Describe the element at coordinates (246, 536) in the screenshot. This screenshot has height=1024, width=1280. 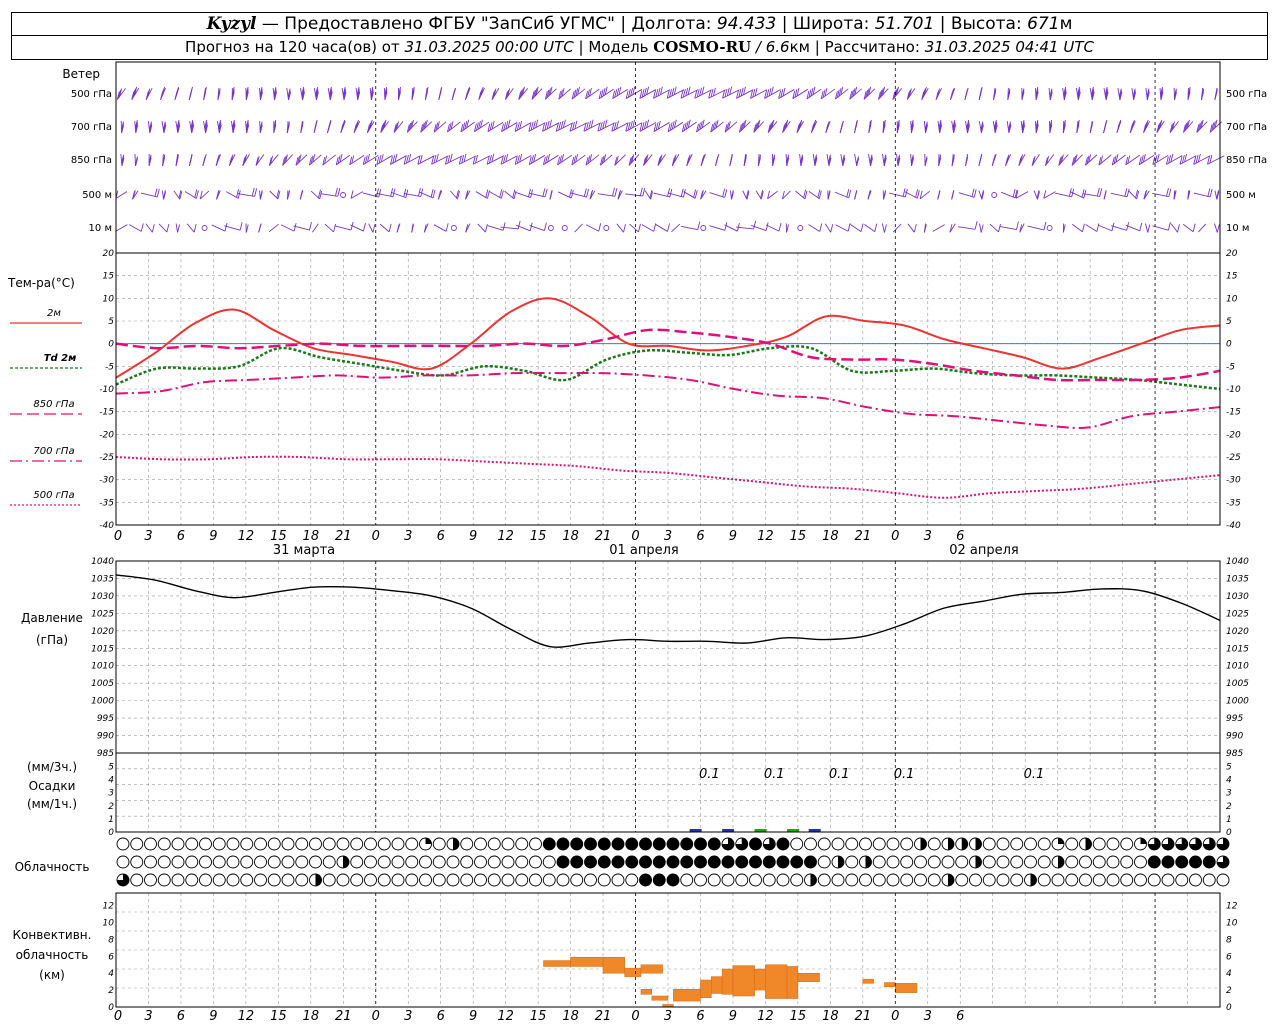
I see `temp-x-tick: 12` at that location.